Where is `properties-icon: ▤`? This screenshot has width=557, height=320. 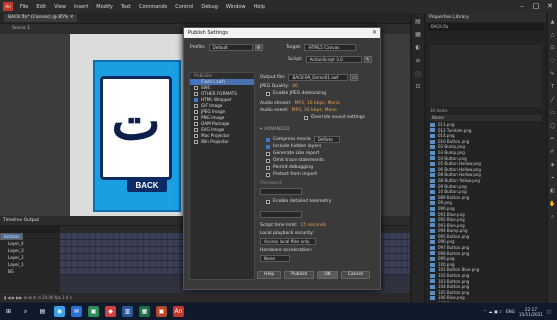 properties-icon: ▤ is located at coordinates (418, 22).